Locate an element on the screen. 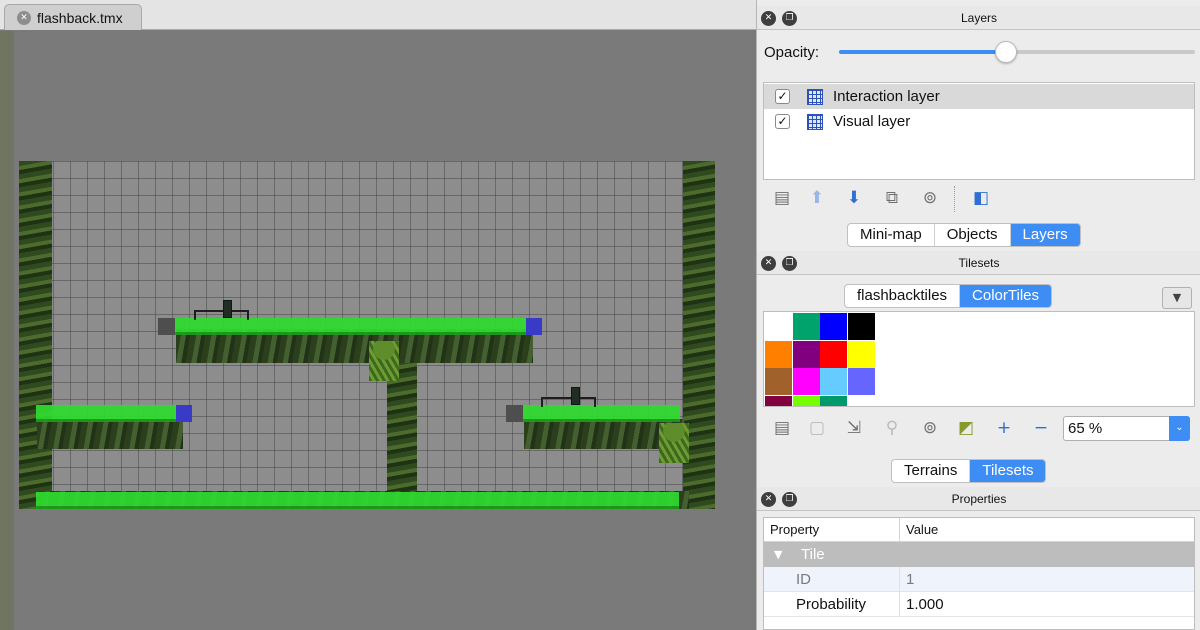  dock-tabs-bottom: Terrains Tilesets is located at coordinates (969, 471).